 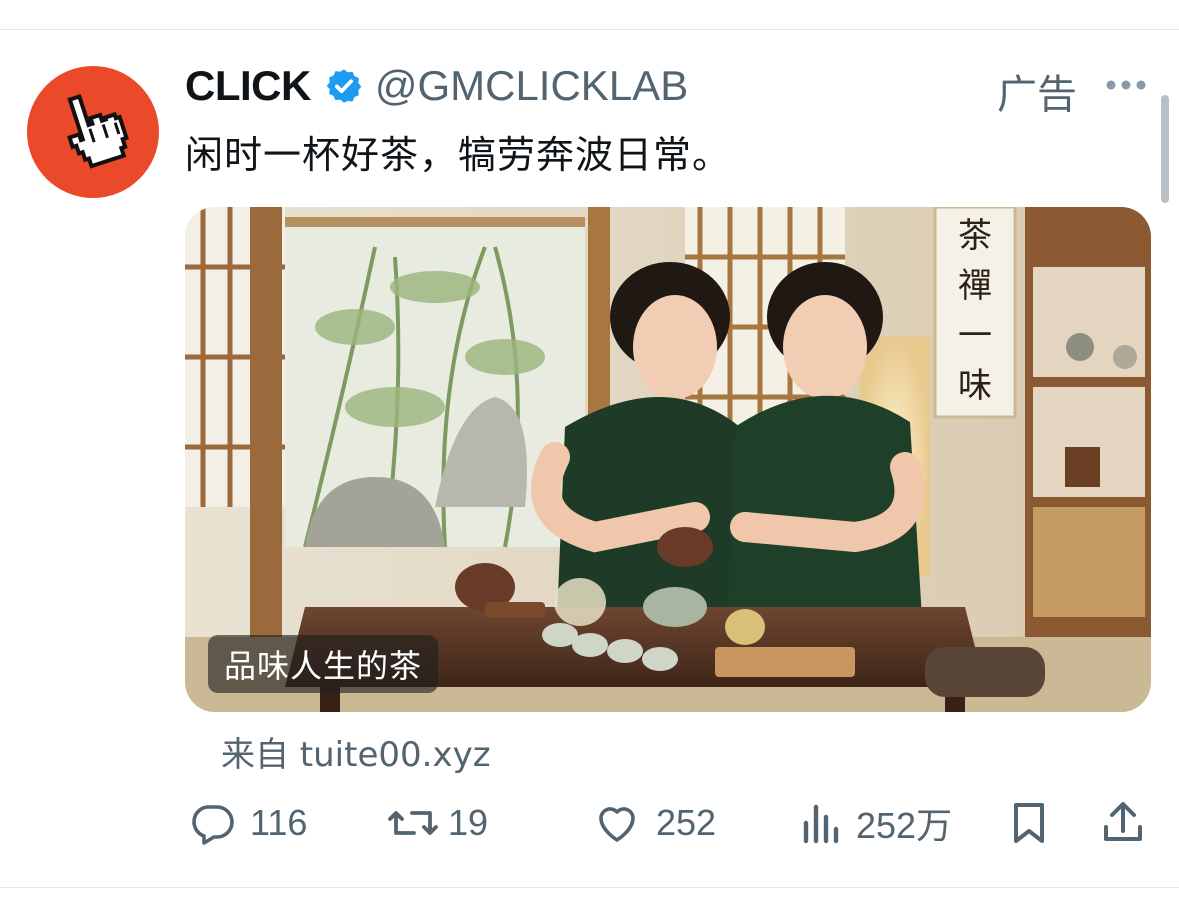 I want to click on reply-button: 116, so click(x=247, y=823).